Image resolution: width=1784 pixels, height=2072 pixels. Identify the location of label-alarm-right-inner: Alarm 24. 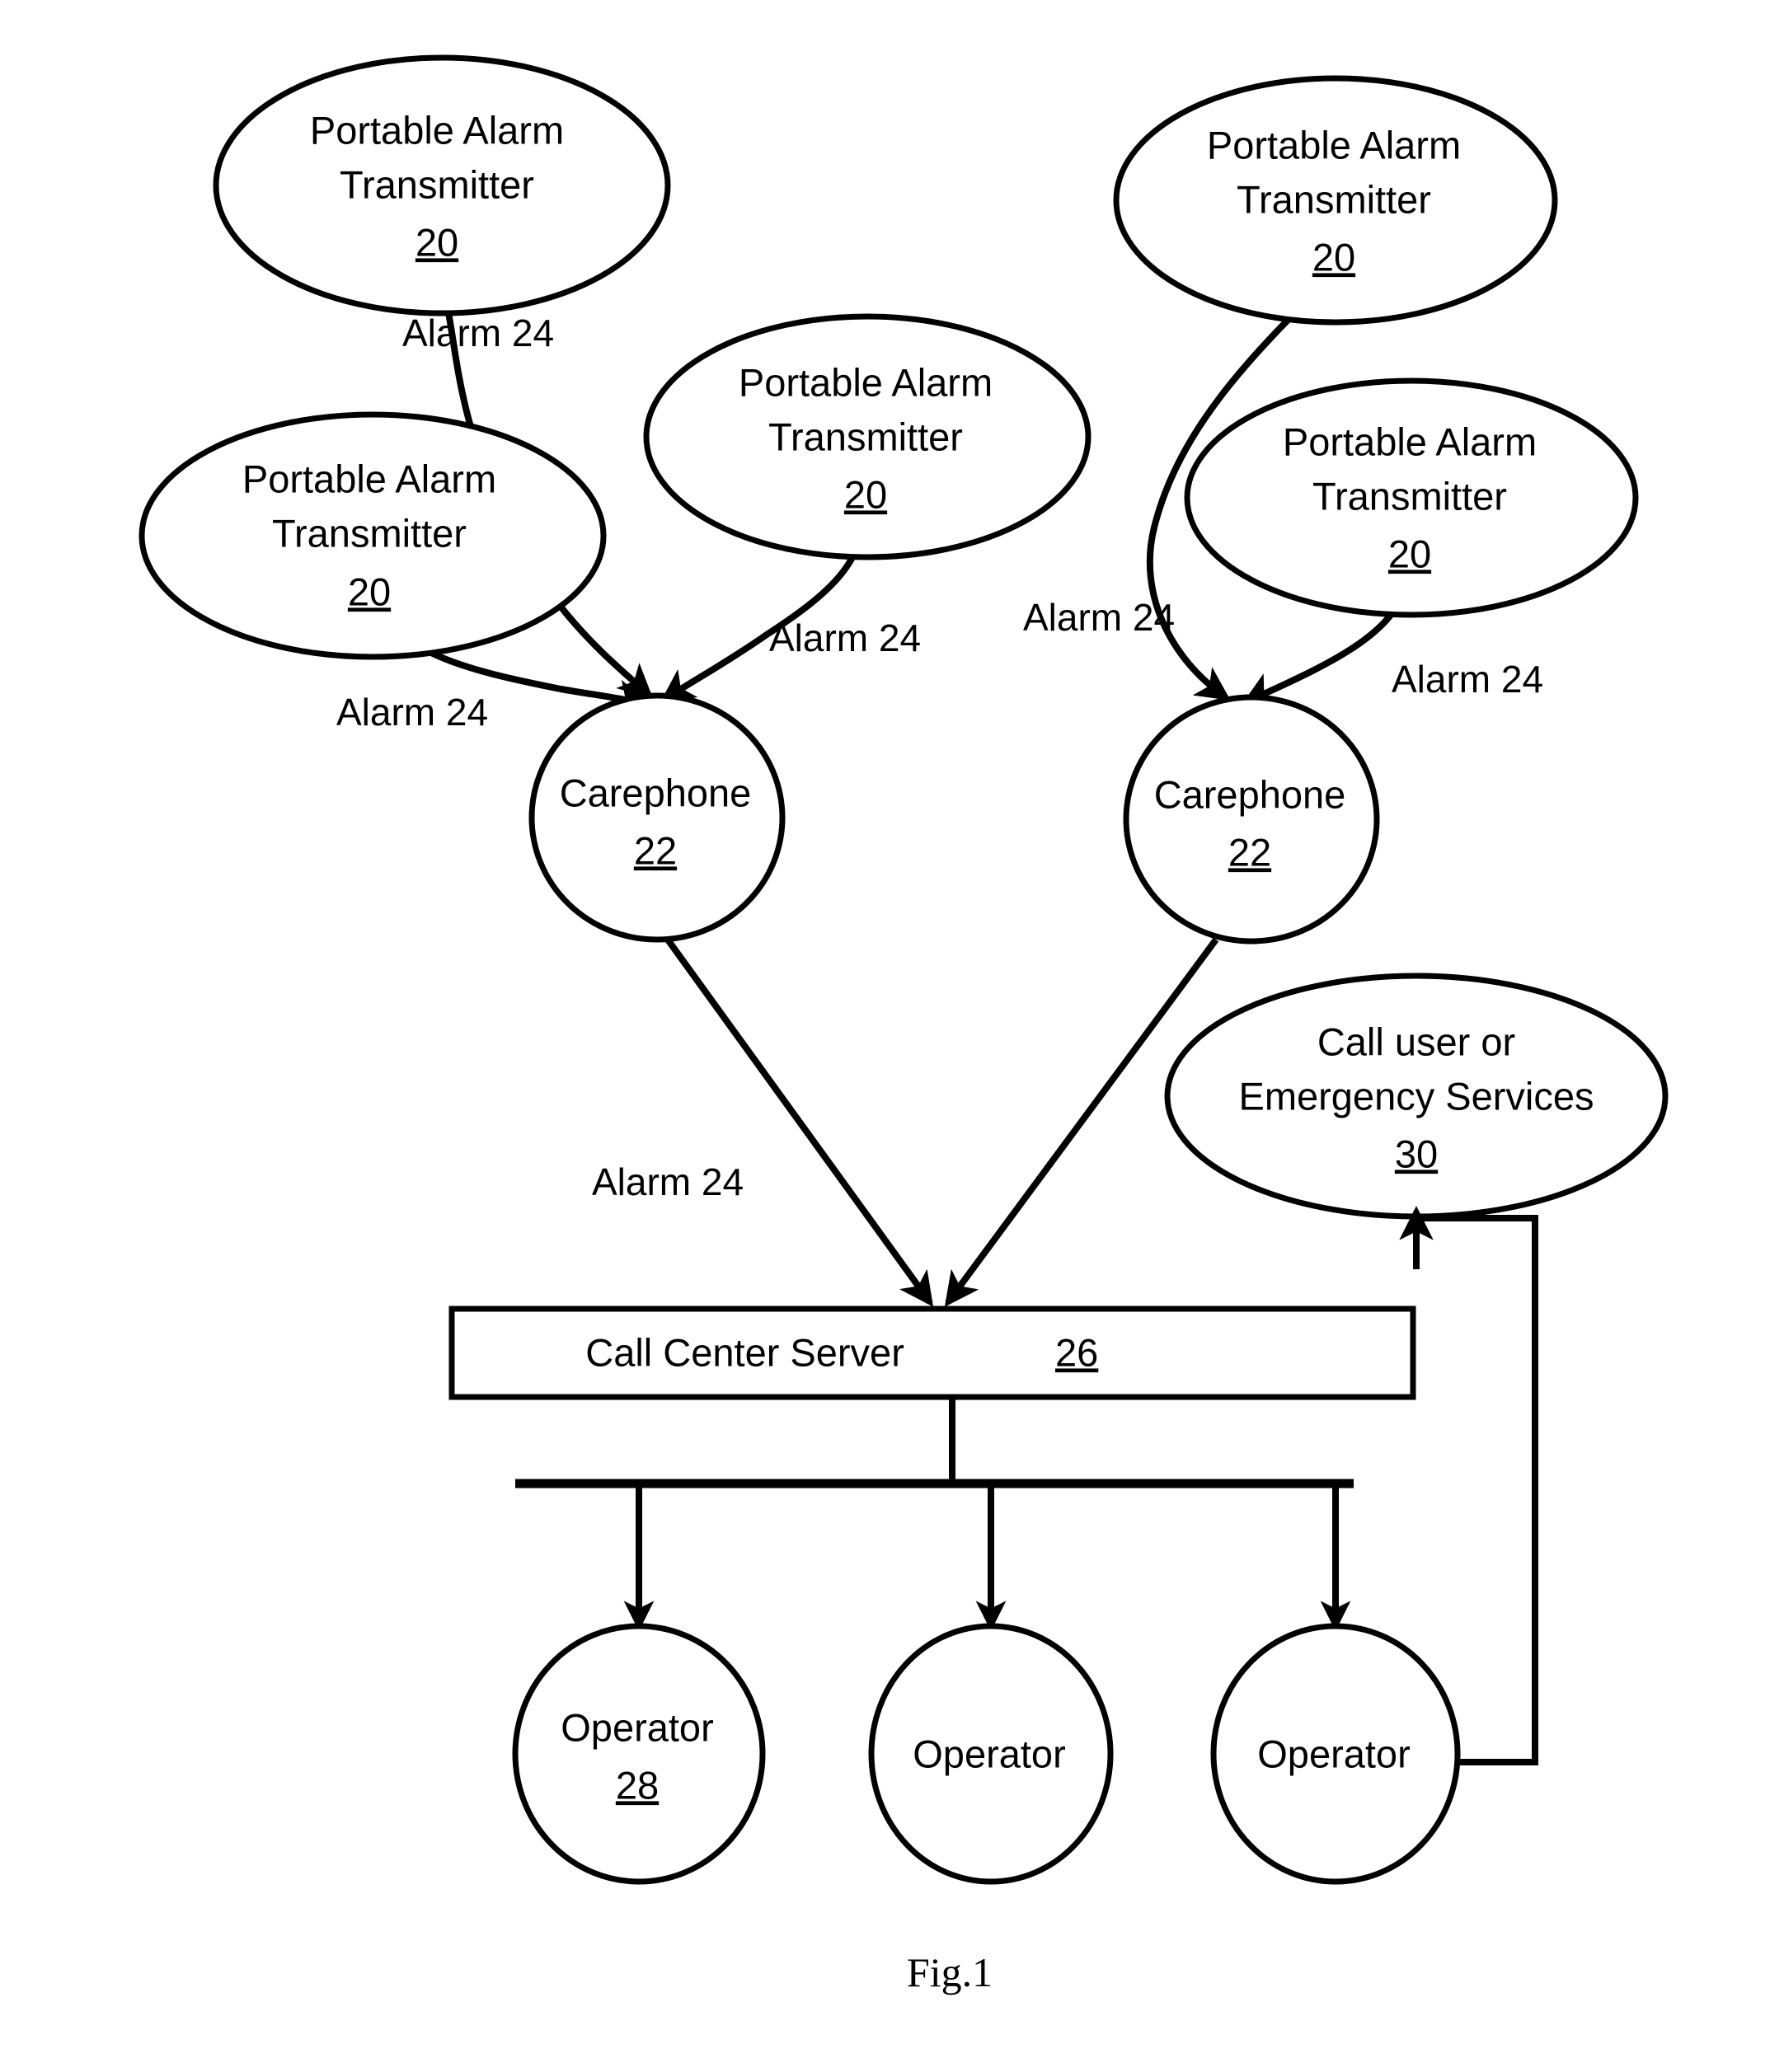
(1467, 679).